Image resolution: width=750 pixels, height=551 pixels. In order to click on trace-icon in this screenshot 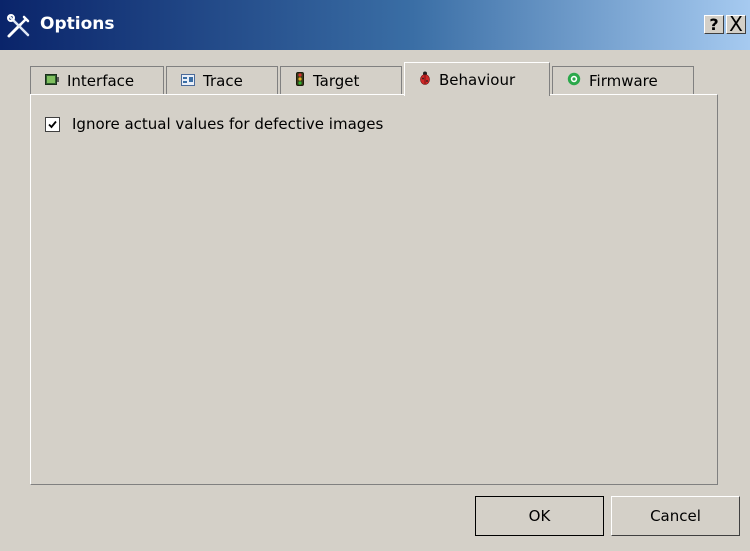, I will do `click(188, 81)`.